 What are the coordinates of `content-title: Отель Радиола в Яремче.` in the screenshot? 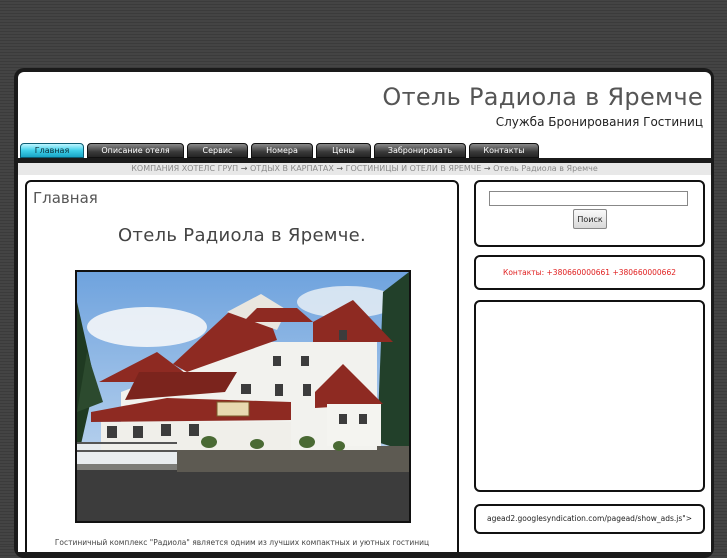 It's located at (242, 235).